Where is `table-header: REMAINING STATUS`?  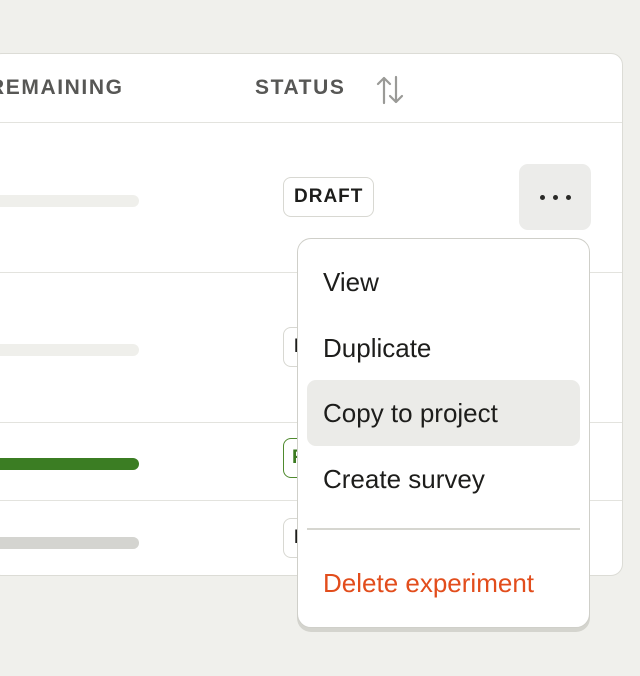 table-header: REMAINING STATUS is located at coordinates (311, 88).